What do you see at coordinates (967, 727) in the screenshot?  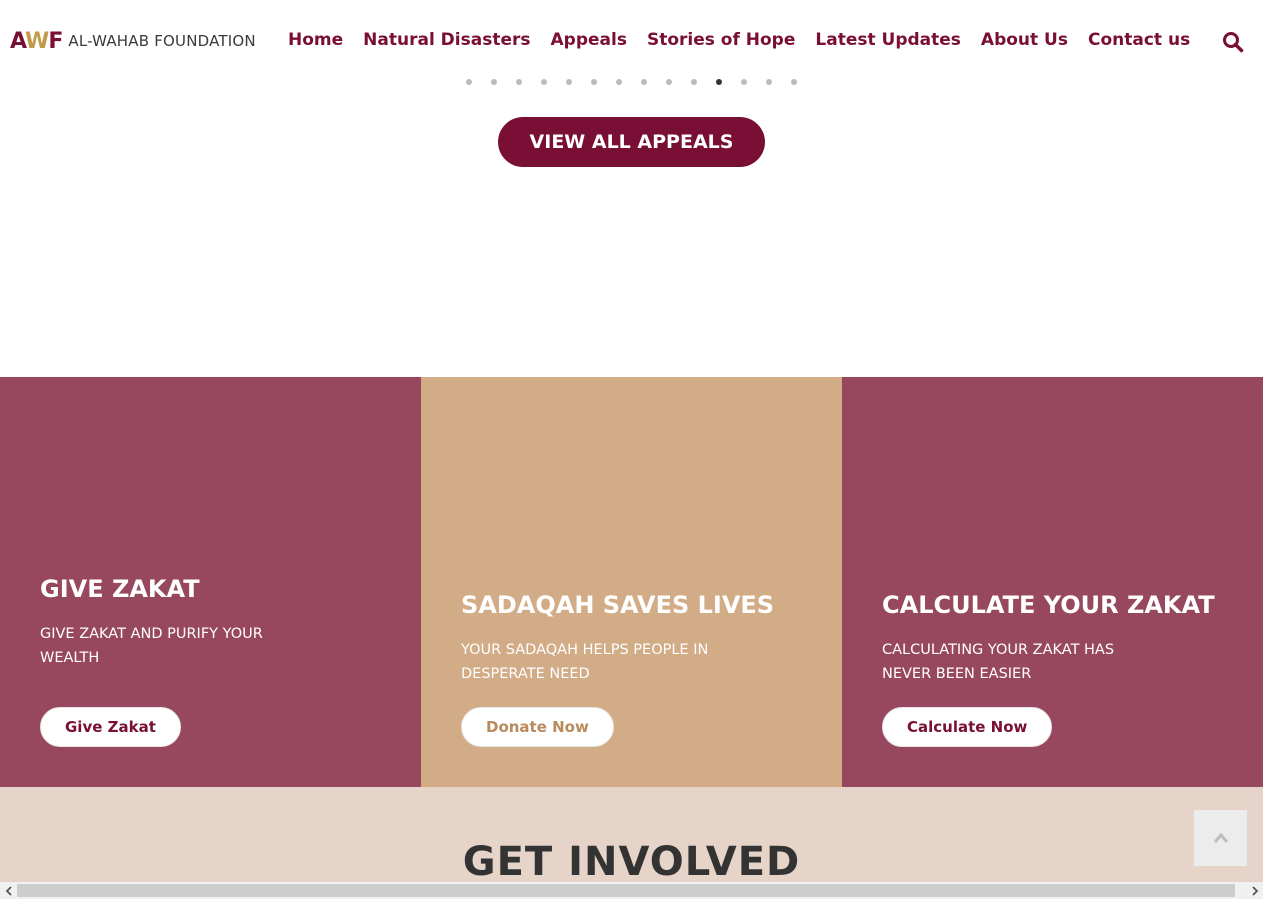 I see `calculate-now-button: Calculate Now` at bounding box center [967, 727].